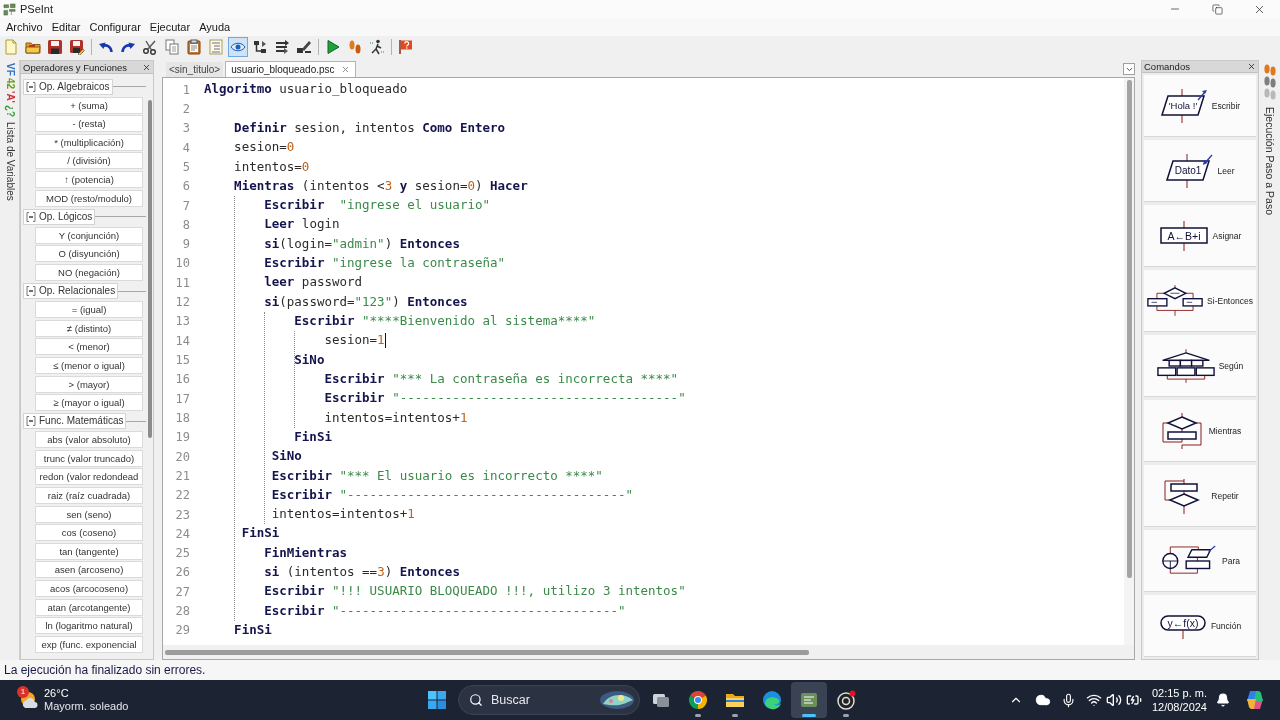 This screenshot has width=1280, height=720. I want to click on operator-item: / (división), so click(89, 161).